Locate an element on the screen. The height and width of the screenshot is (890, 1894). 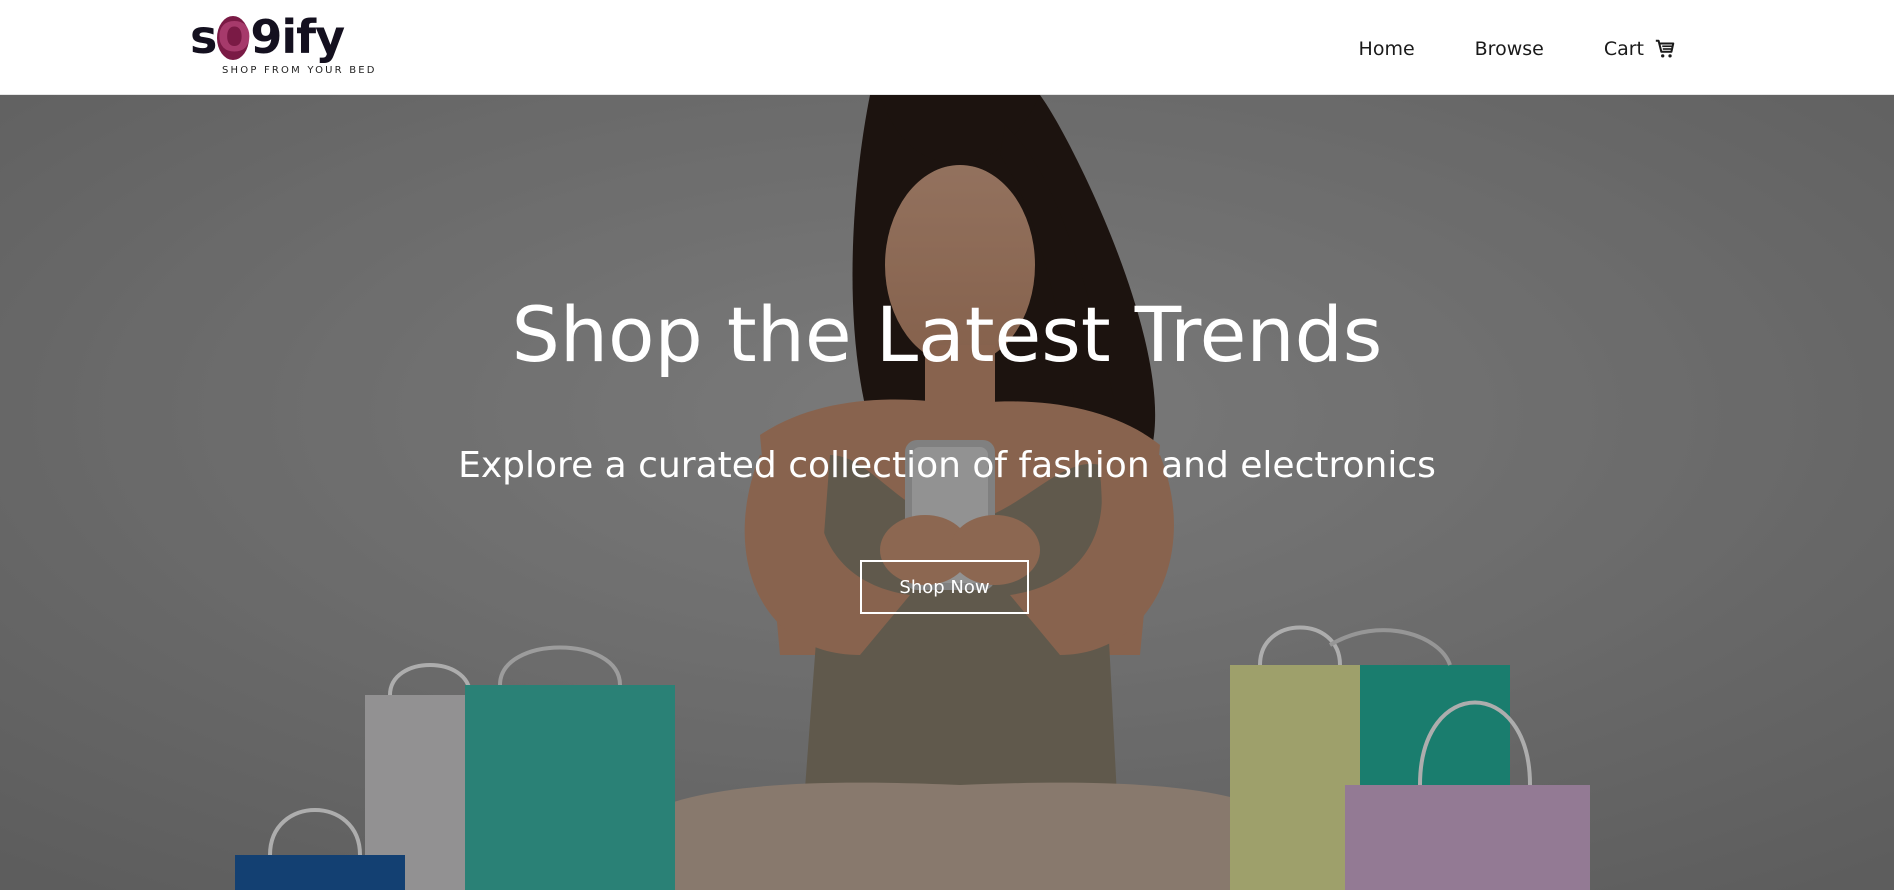
nav-cart-link: Cart is located at coordinates (1640, 49).